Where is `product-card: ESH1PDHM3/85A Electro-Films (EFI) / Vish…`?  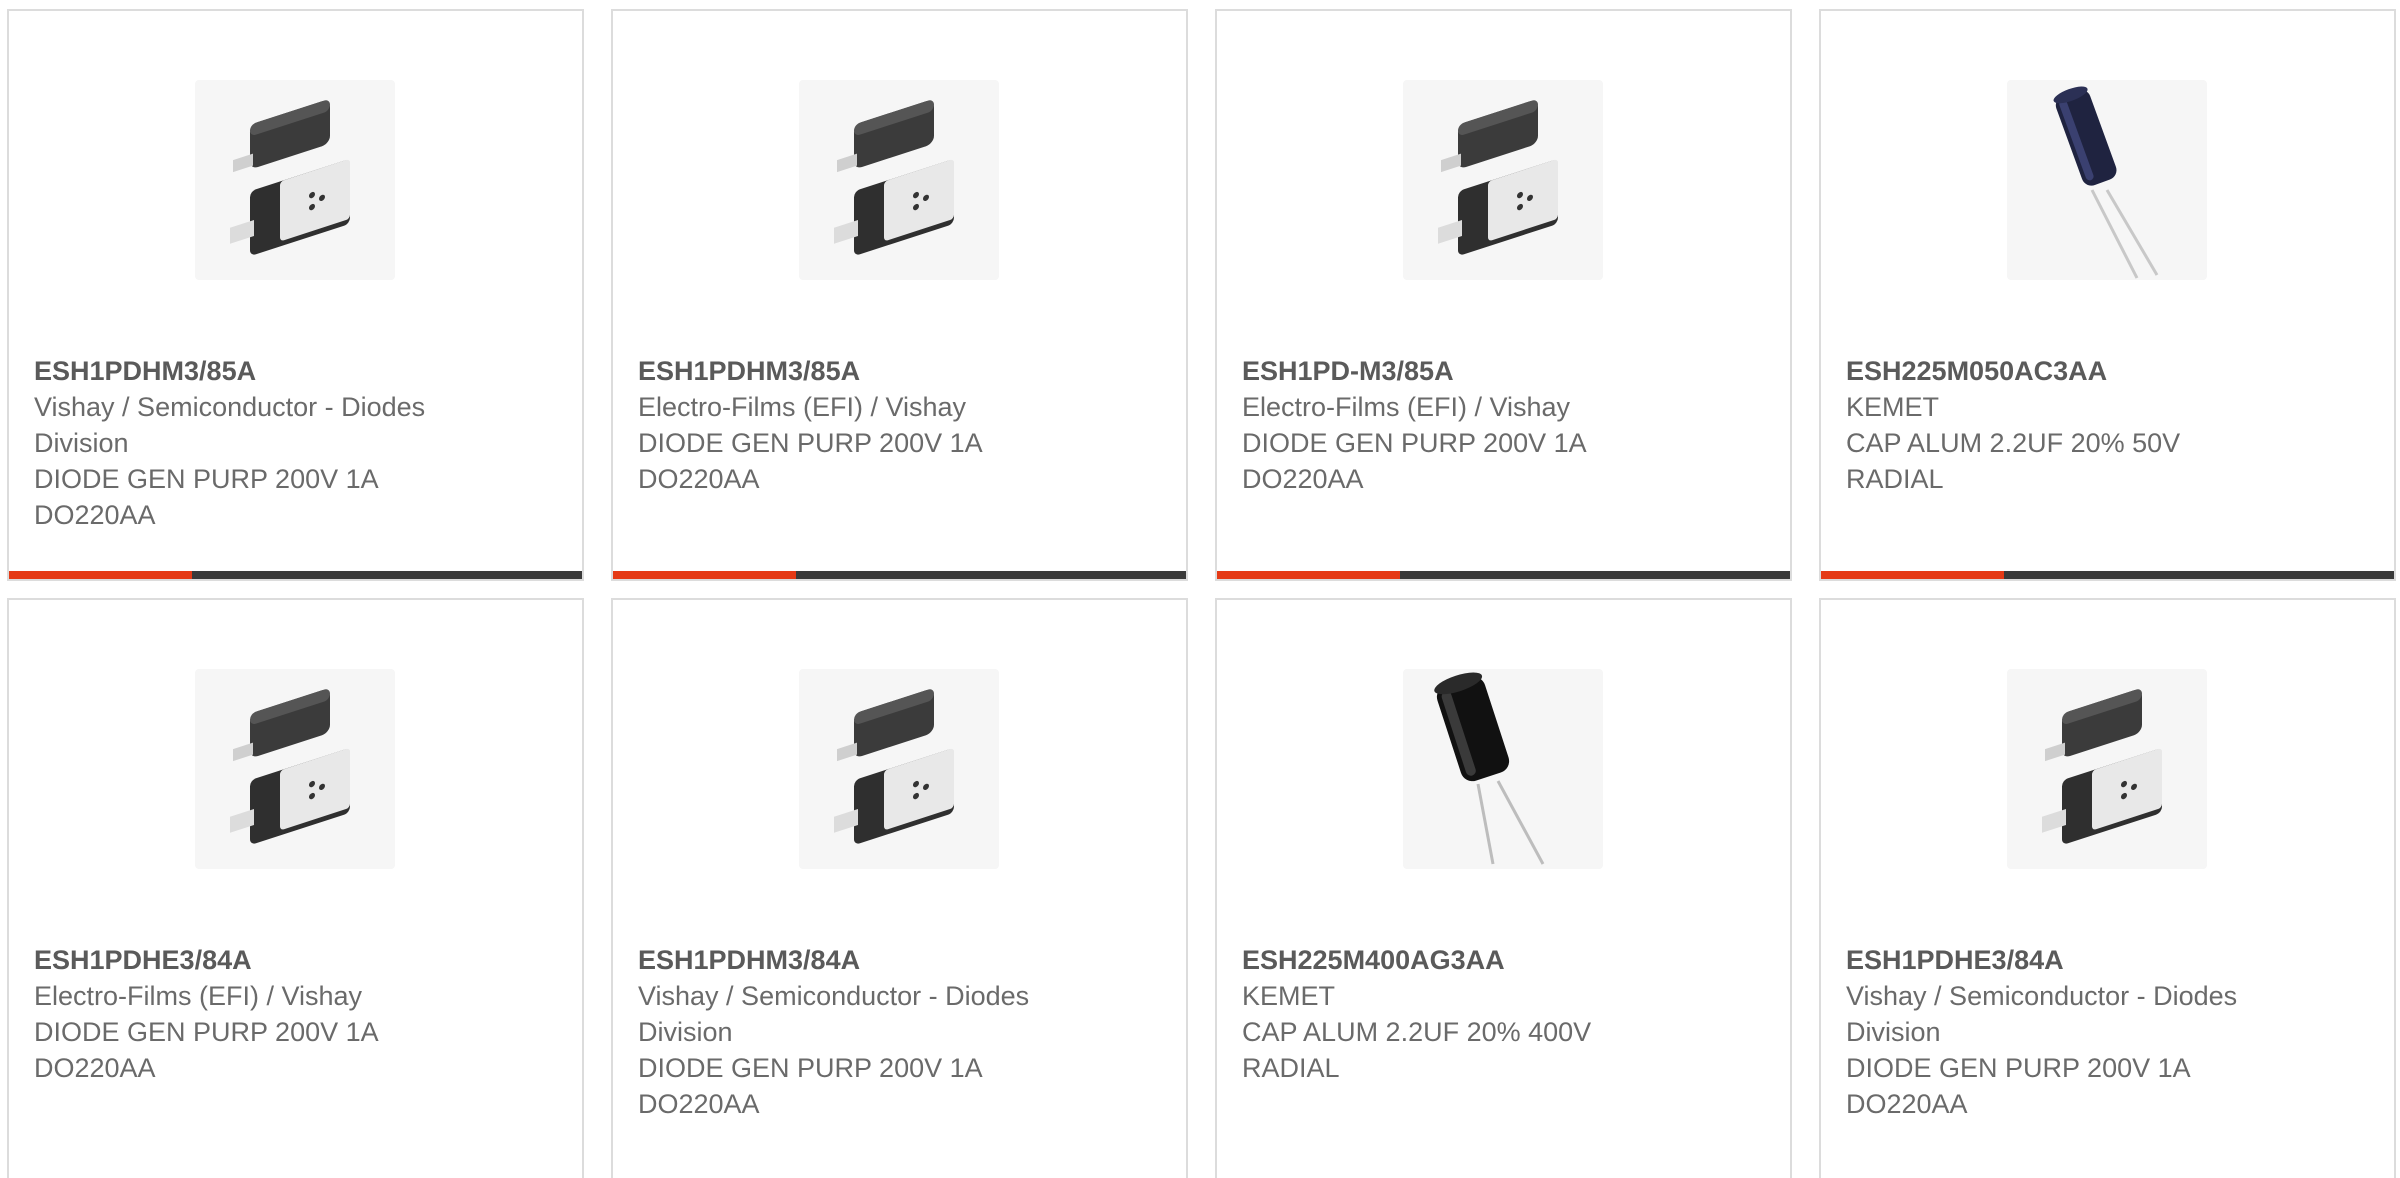
product-card: ESH1PDHM3/85A Electro-Films (EFI) / Vish… is located at coordinates (899, 295).